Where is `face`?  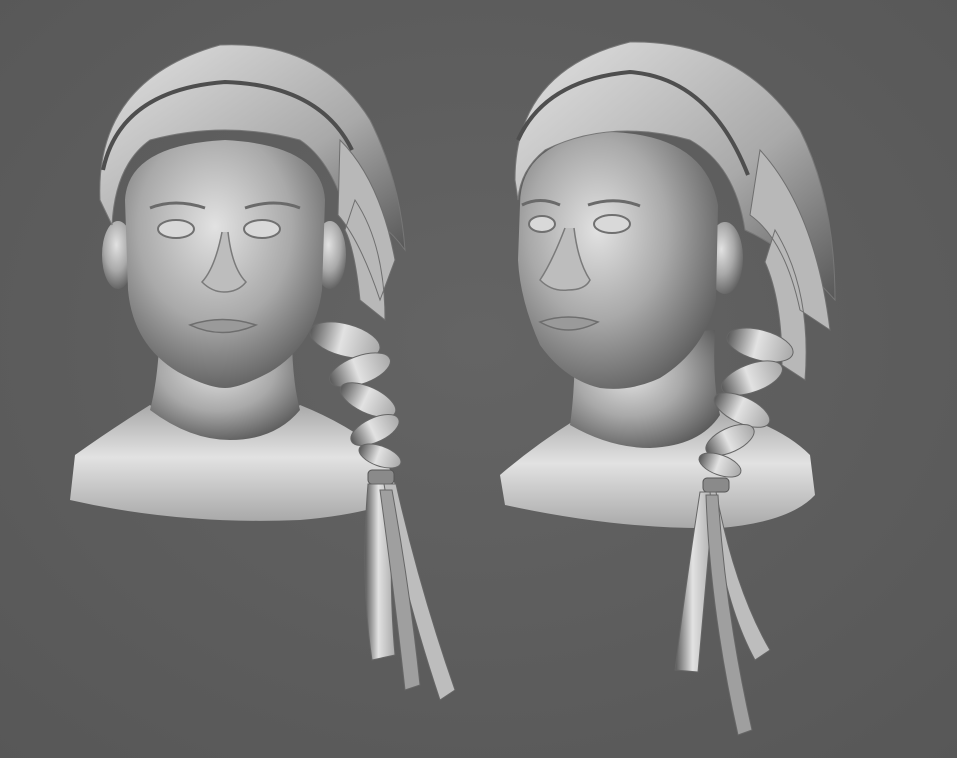
face is located at coordinates (618, 260).